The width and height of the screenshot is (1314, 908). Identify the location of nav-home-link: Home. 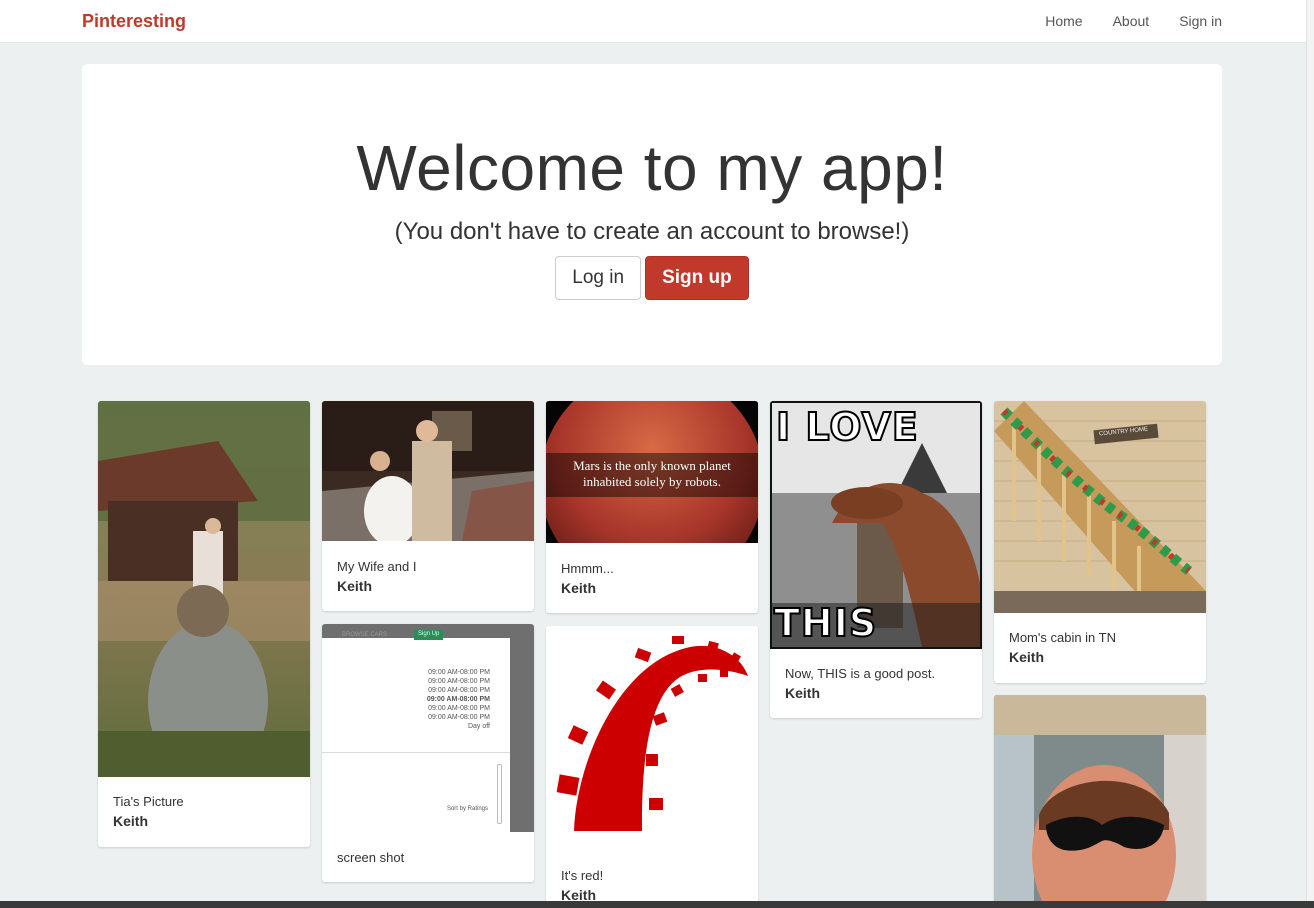
(1063, 21).